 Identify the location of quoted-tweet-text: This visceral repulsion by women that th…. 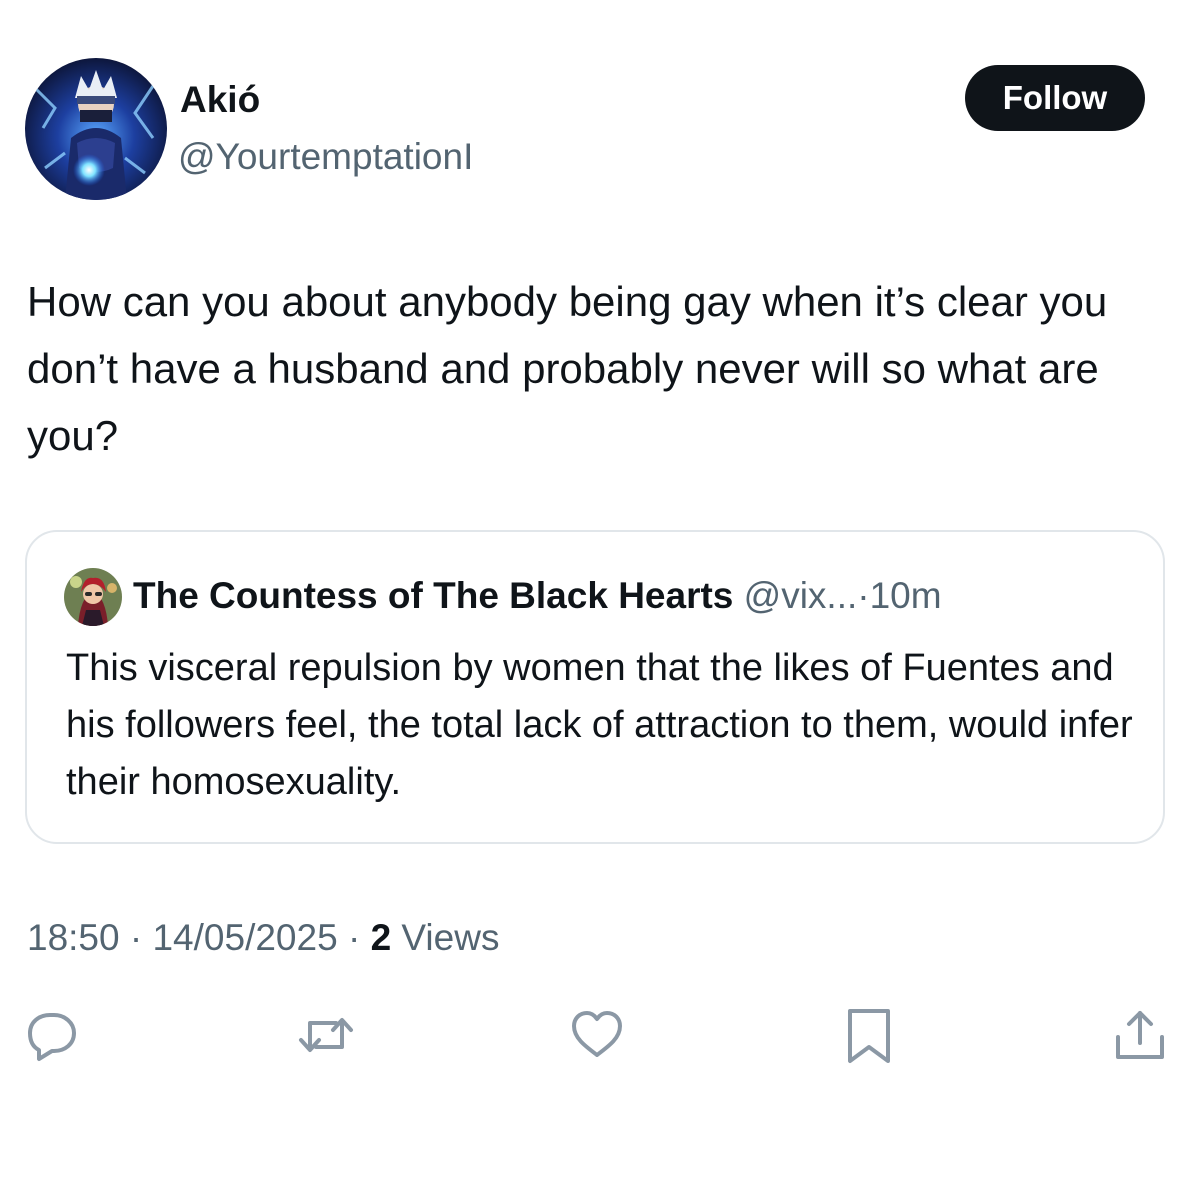
(599, 725).